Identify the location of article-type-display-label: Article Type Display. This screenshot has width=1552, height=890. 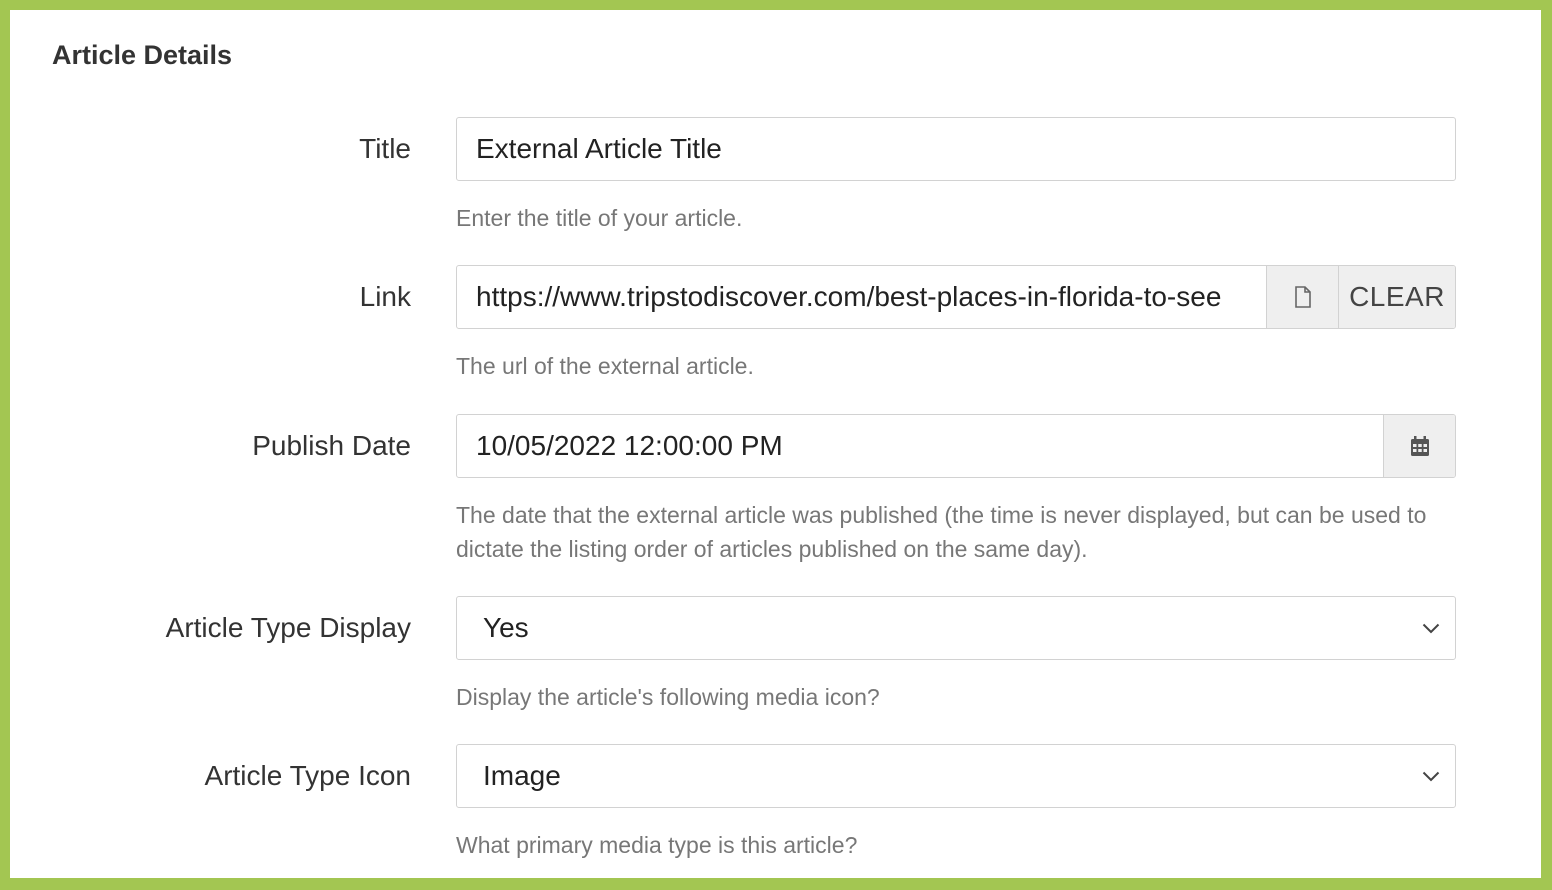
(288, 627).